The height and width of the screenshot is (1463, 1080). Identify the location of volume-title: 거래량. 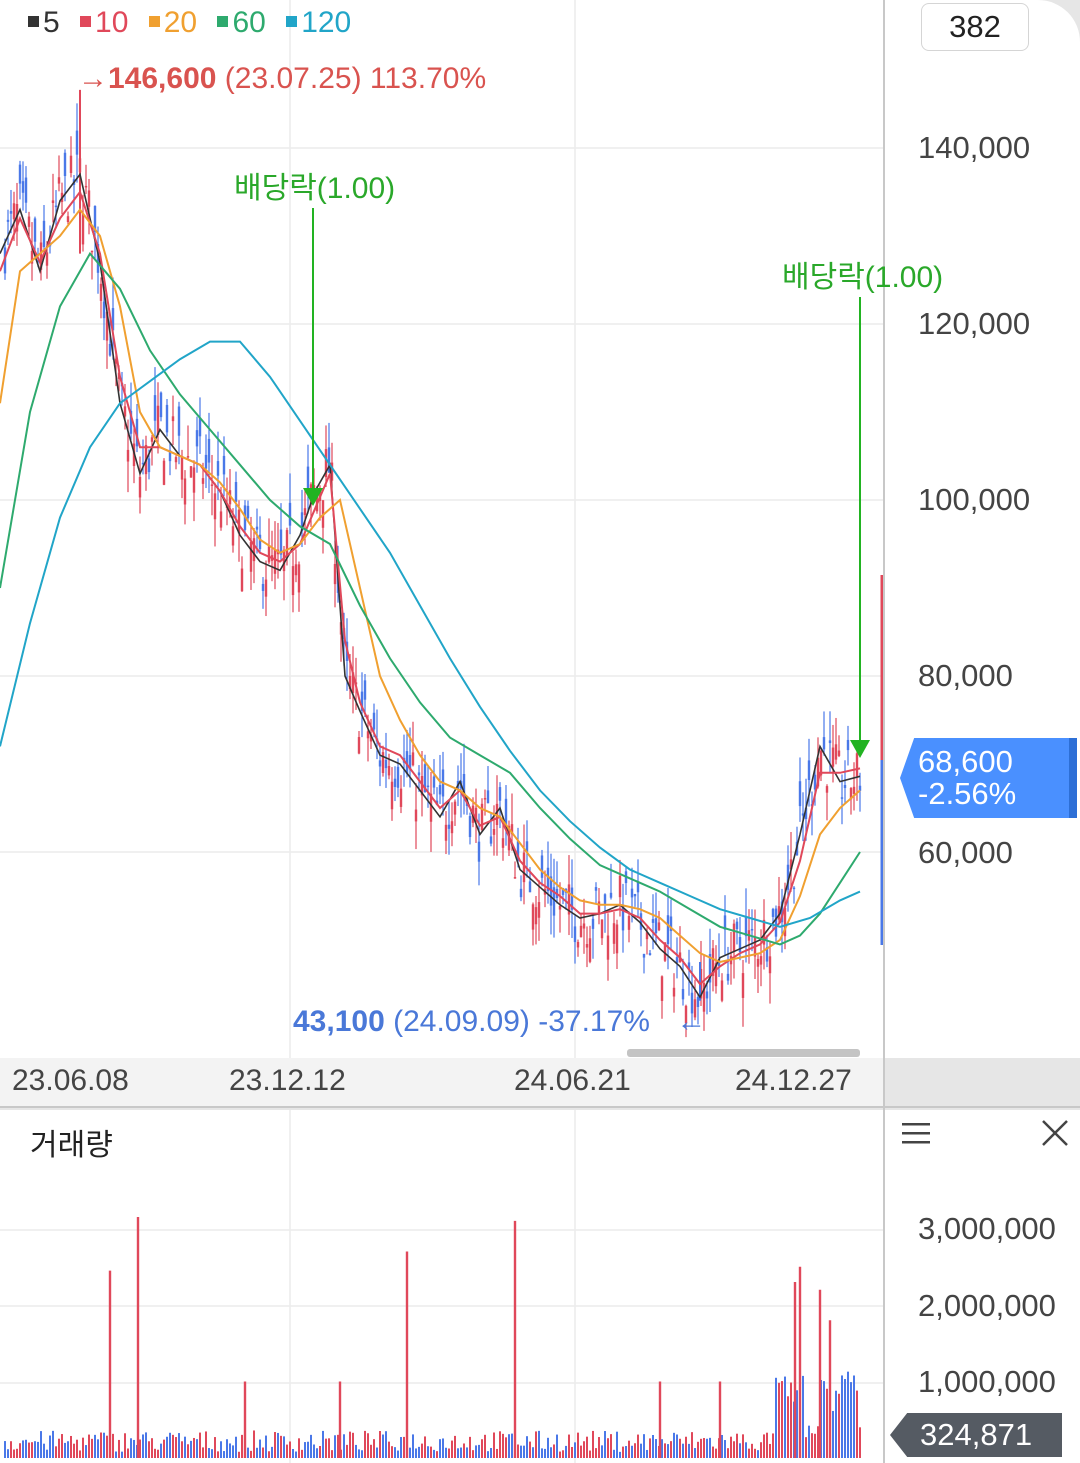
(71, 1145).